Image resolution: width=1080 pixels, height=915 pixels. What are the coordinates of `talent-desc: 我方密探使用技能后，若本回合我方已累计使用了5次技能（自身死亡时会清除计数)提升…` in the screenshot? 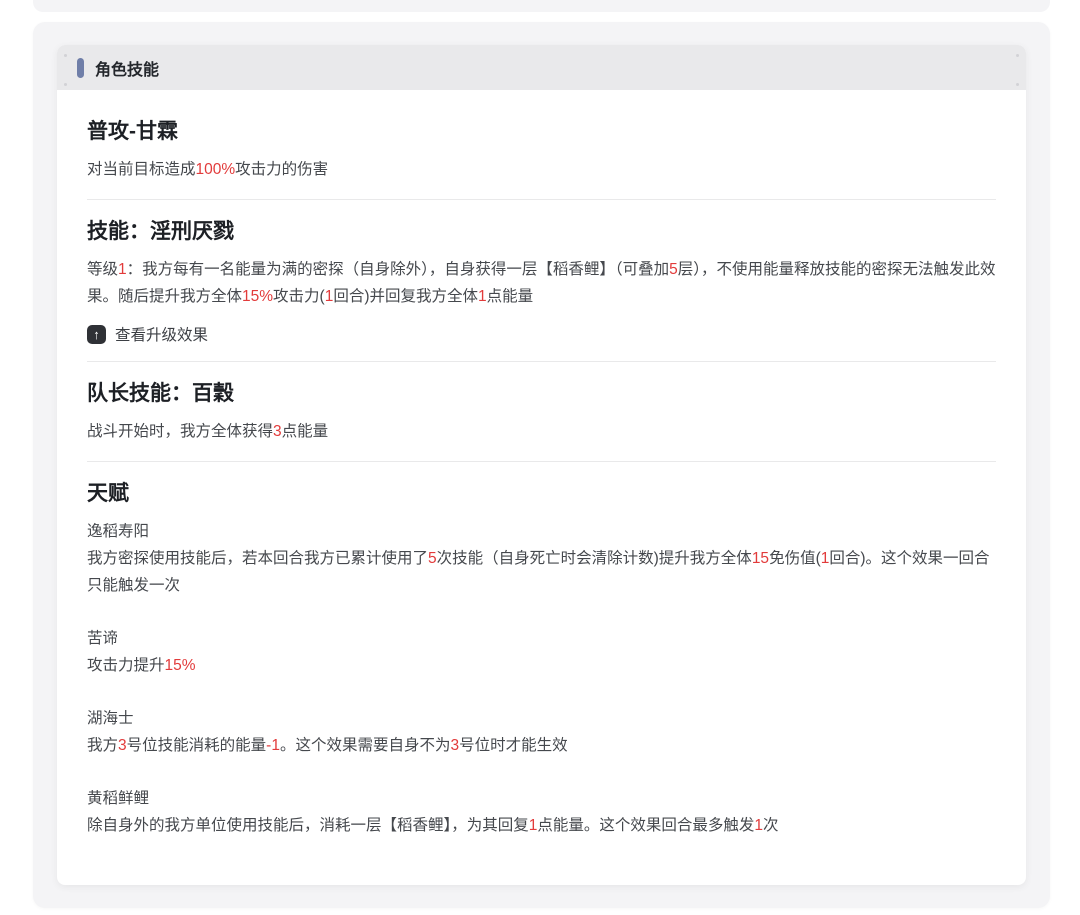 It's located at (538, 572).